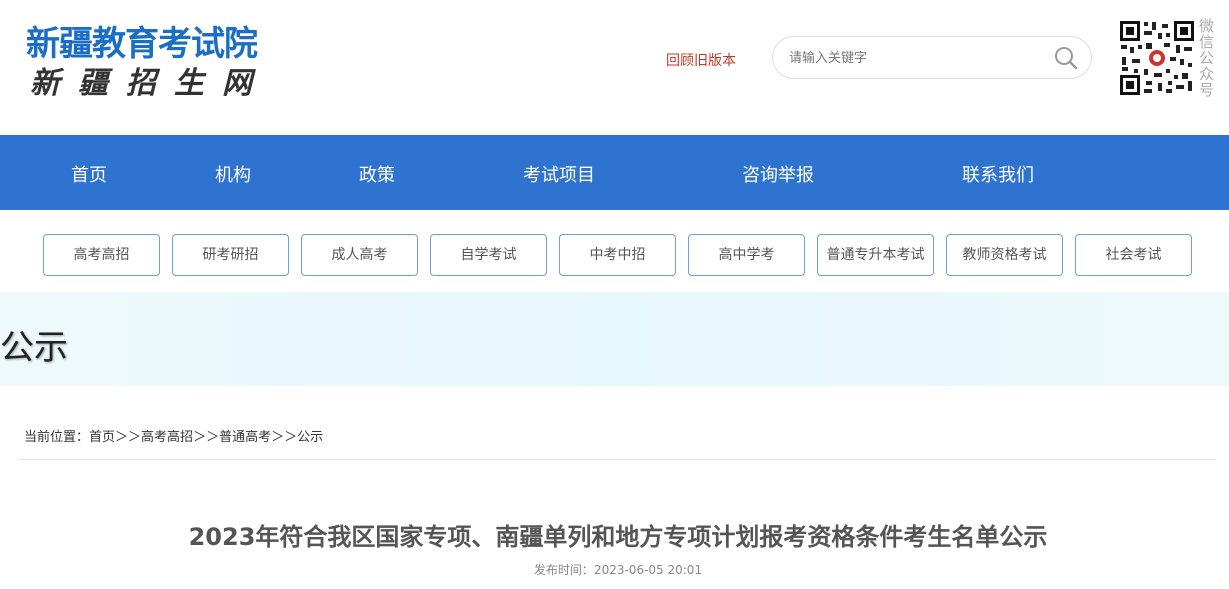 The height and width of the screenshot is (589, 1229). I want to click on category-button-social-exam: 社会考试, so click(1133, 255).